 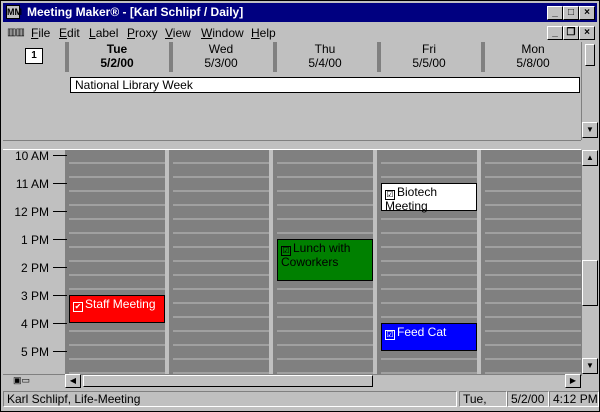 I want to click on event-label: Lunch with Coworkers, so click(x=316, y=255).